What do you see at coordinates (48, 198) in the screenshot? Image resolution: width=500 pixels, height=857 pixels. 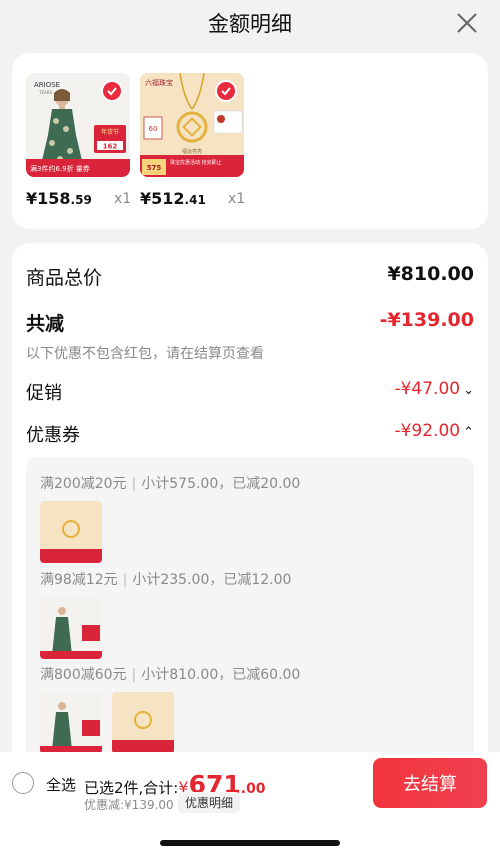 I see `price-integer: ¥158` at bounding box center [48, 198].